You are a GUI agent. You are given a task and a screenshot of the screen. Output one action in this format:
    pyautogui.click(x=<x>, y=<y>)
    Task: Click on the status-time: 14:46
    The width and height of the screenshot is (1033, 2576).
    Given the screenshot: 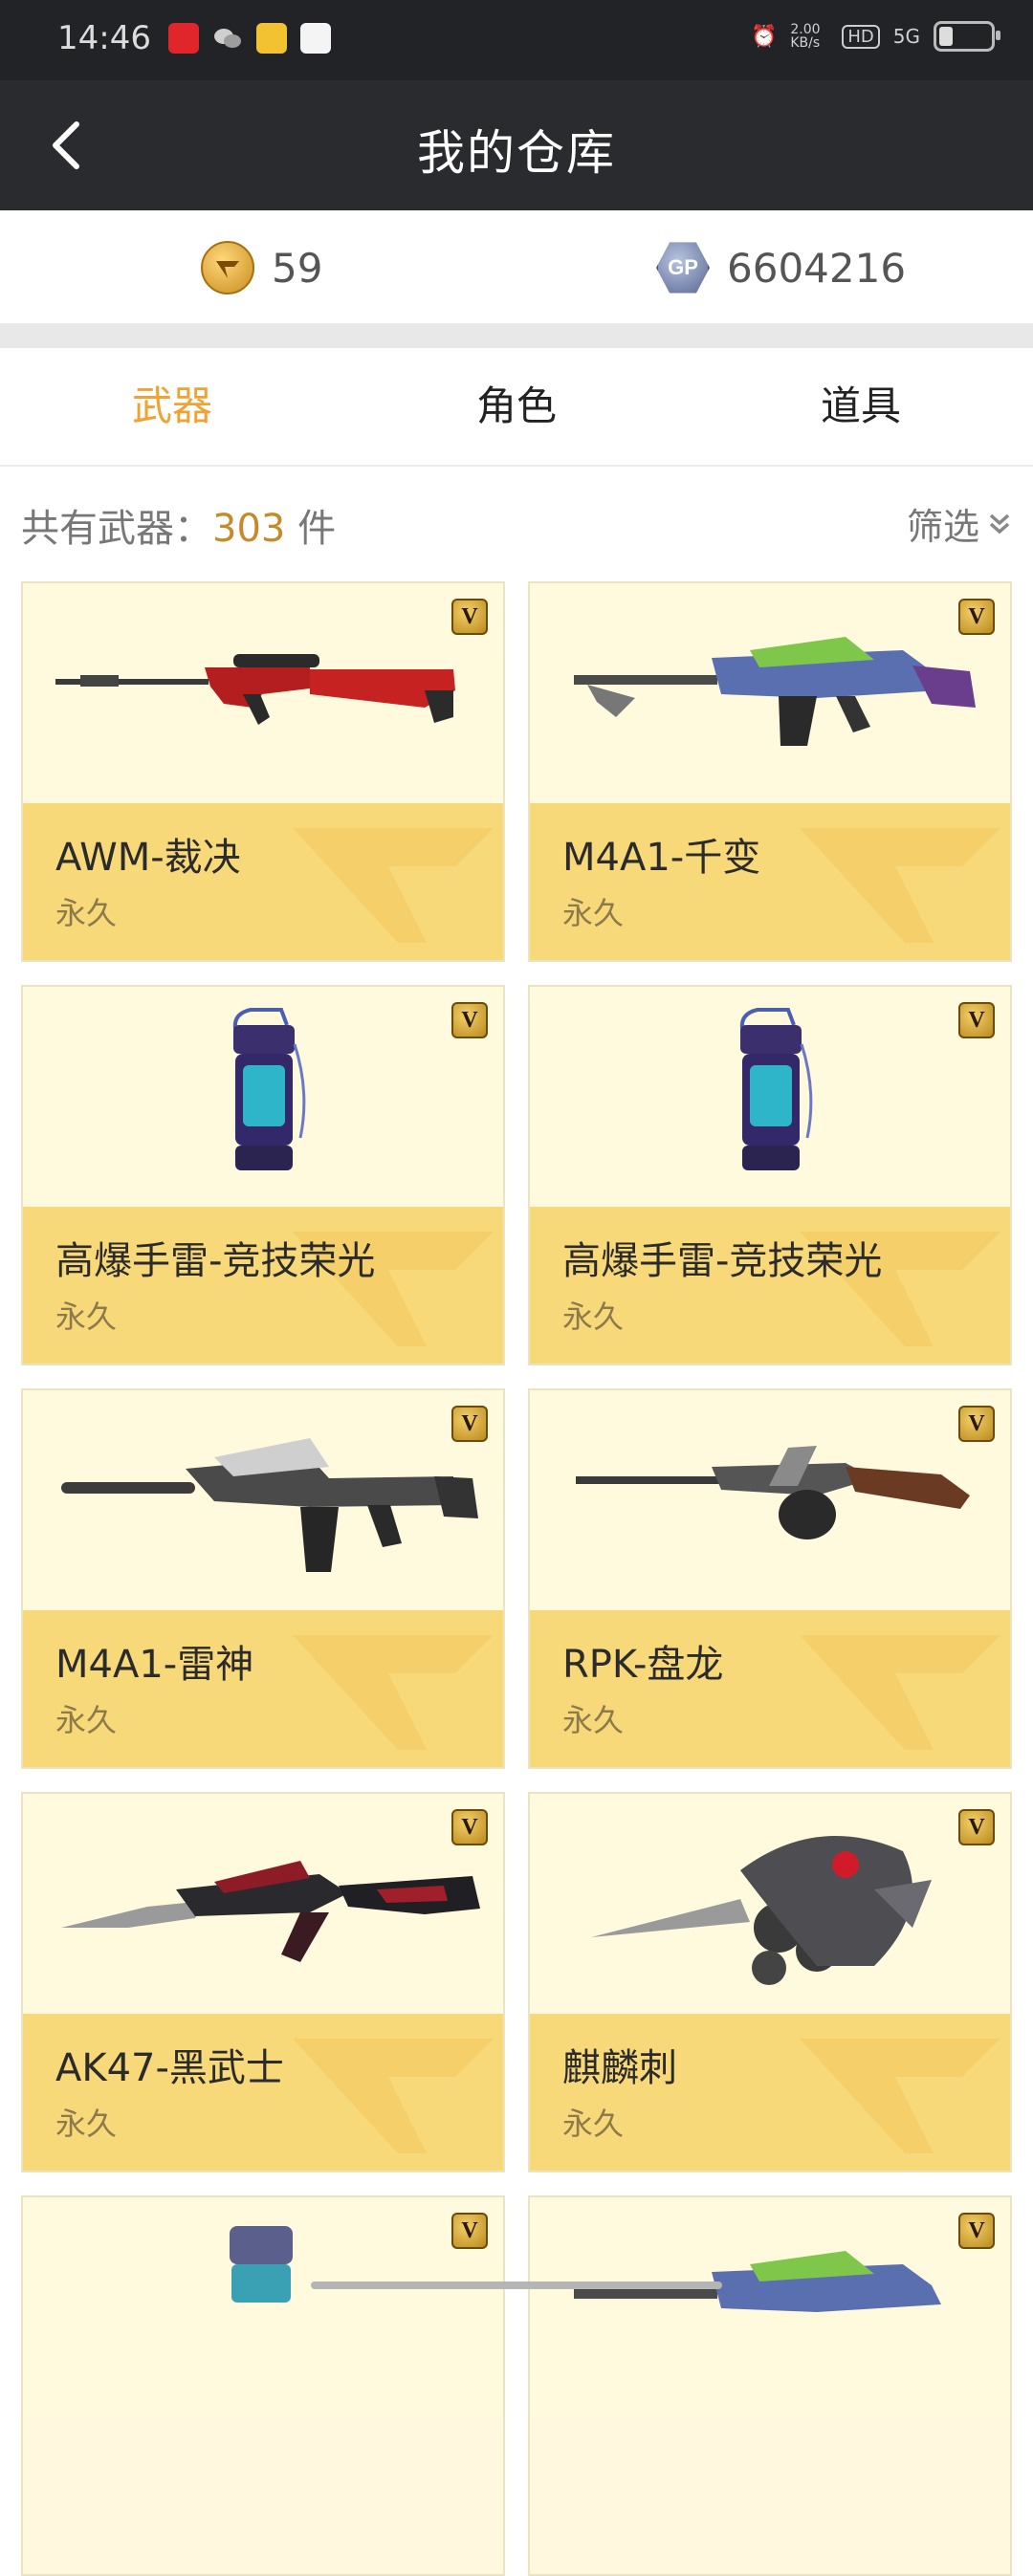 What is the action you would take?
    pyautogui.click(x=104, y=38)
    